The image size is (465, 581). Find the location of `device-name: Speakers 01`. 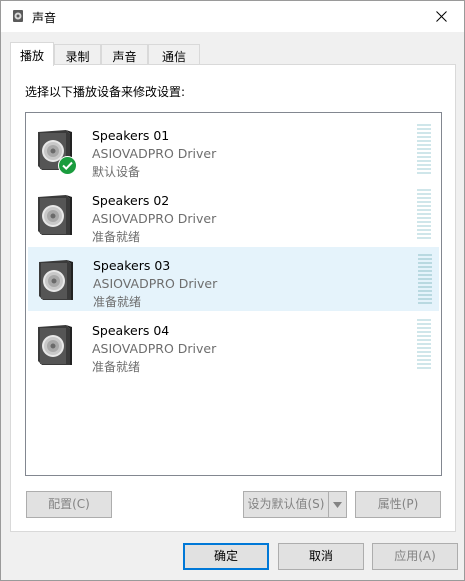

device-name: Speakers 01 is located at coordinates (131, 135).